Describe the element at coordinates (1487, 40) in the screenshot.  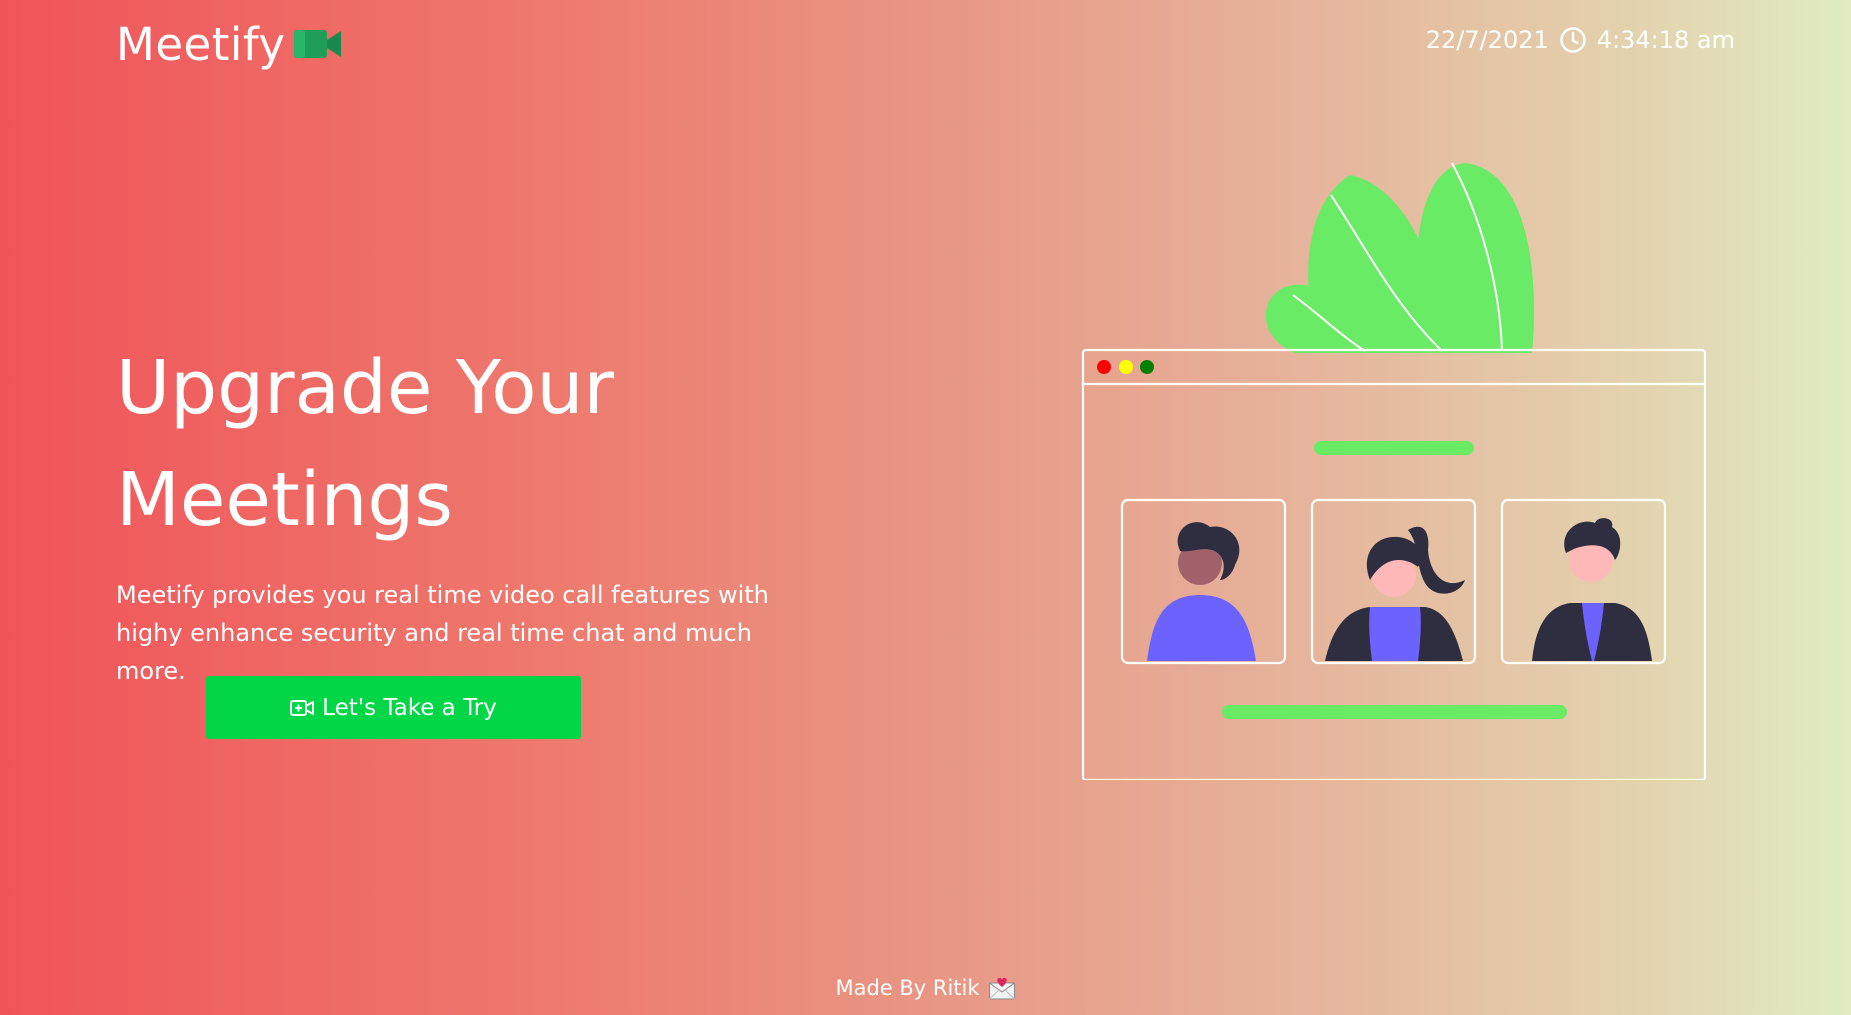
I see `date-text: 22/7/2021` at that location.